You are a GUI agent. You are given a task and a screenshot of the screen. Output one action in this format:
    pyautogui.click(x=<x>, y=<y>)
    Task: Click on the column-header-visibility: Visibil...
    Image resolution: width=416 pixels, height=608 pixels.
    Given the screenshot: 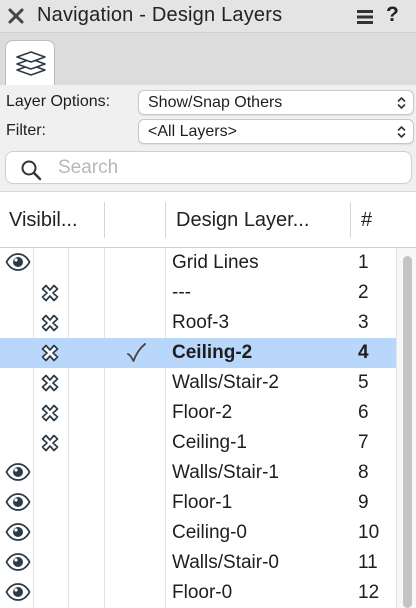 What is the action you would take?
    pyautogui.click(x=43, y=220)
    